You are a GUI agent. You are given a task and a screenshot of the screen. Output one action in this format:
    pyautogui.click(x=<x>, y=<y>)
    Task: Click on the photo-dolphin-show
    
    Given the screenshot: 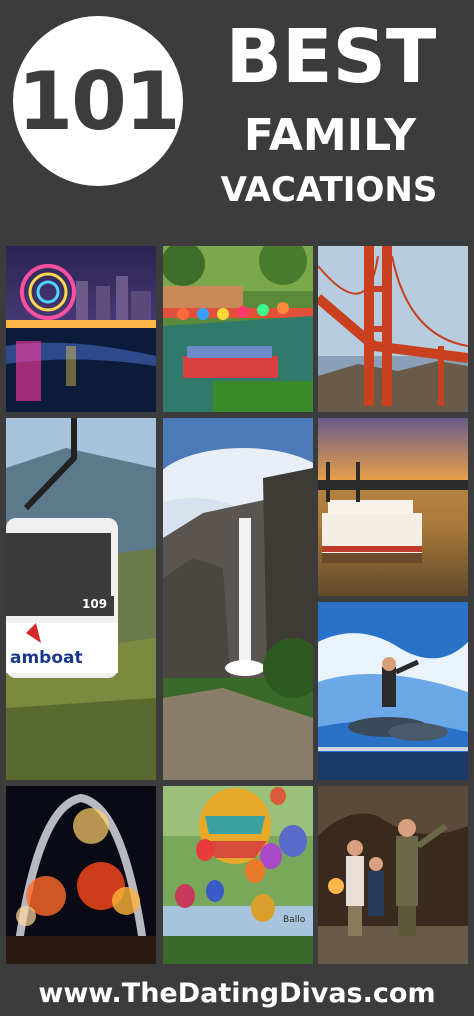 What is the action you would take?
    pyautogui.click(x=393, y=691)
    